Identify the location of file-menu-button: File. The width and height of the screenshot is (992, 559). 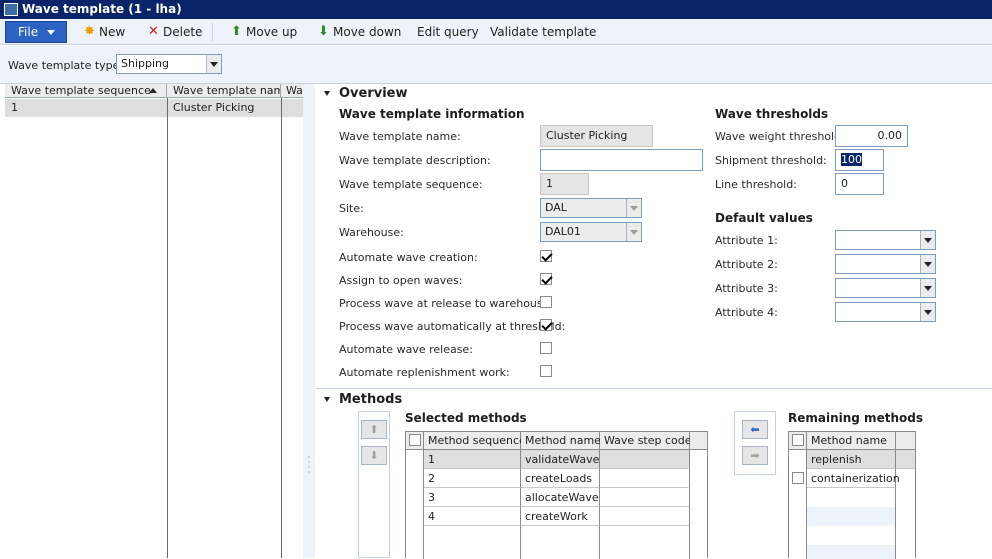
(36, 32).